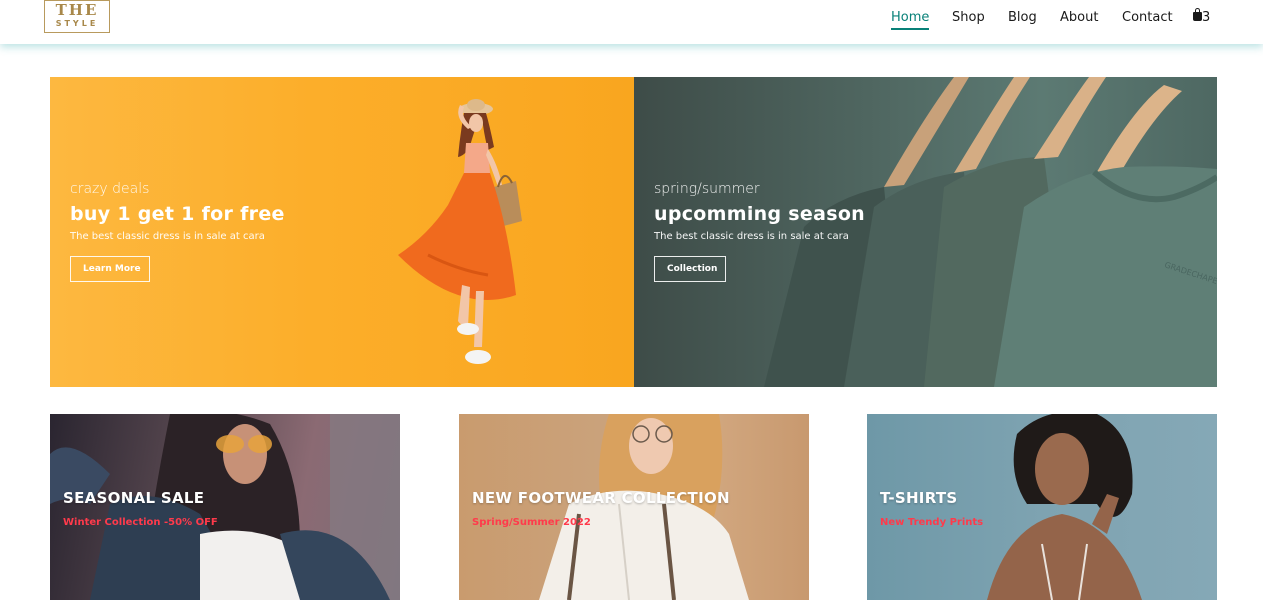 This screenshot has width=1263, height=603. Describe the element at coordinates (1206, 17) in the screenshot. I see `cart-count: 3` at that location.